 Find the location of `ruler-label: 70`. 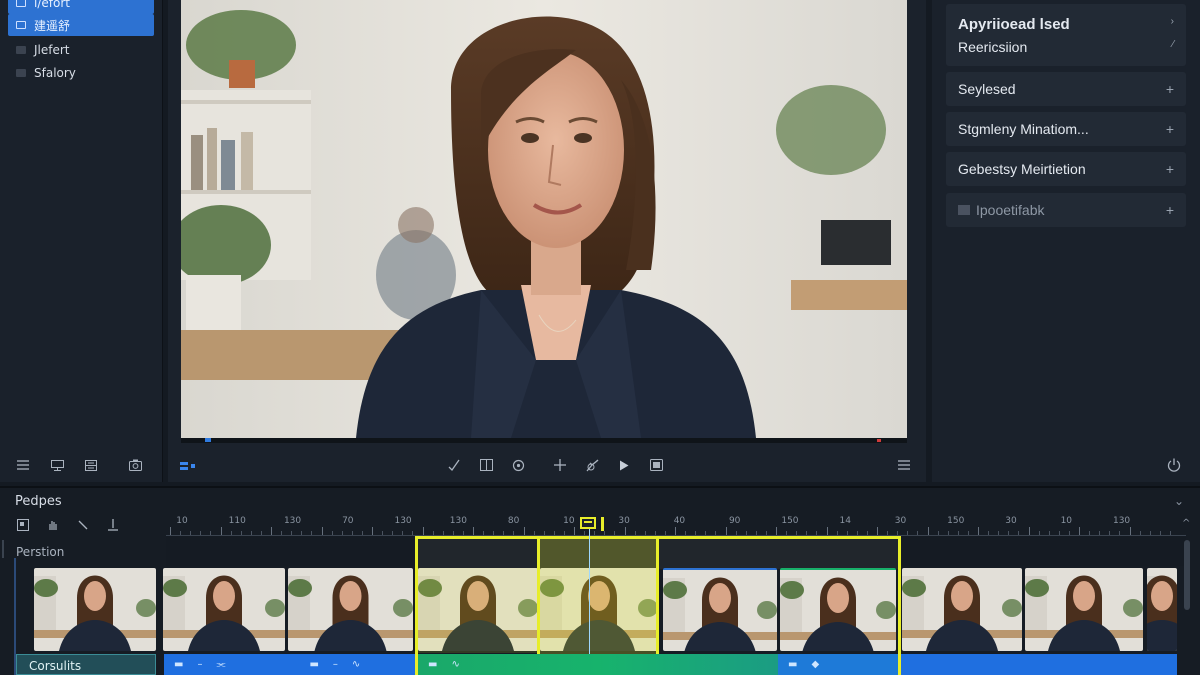

ruler-label: 70 is located at coordinates (348, 521).